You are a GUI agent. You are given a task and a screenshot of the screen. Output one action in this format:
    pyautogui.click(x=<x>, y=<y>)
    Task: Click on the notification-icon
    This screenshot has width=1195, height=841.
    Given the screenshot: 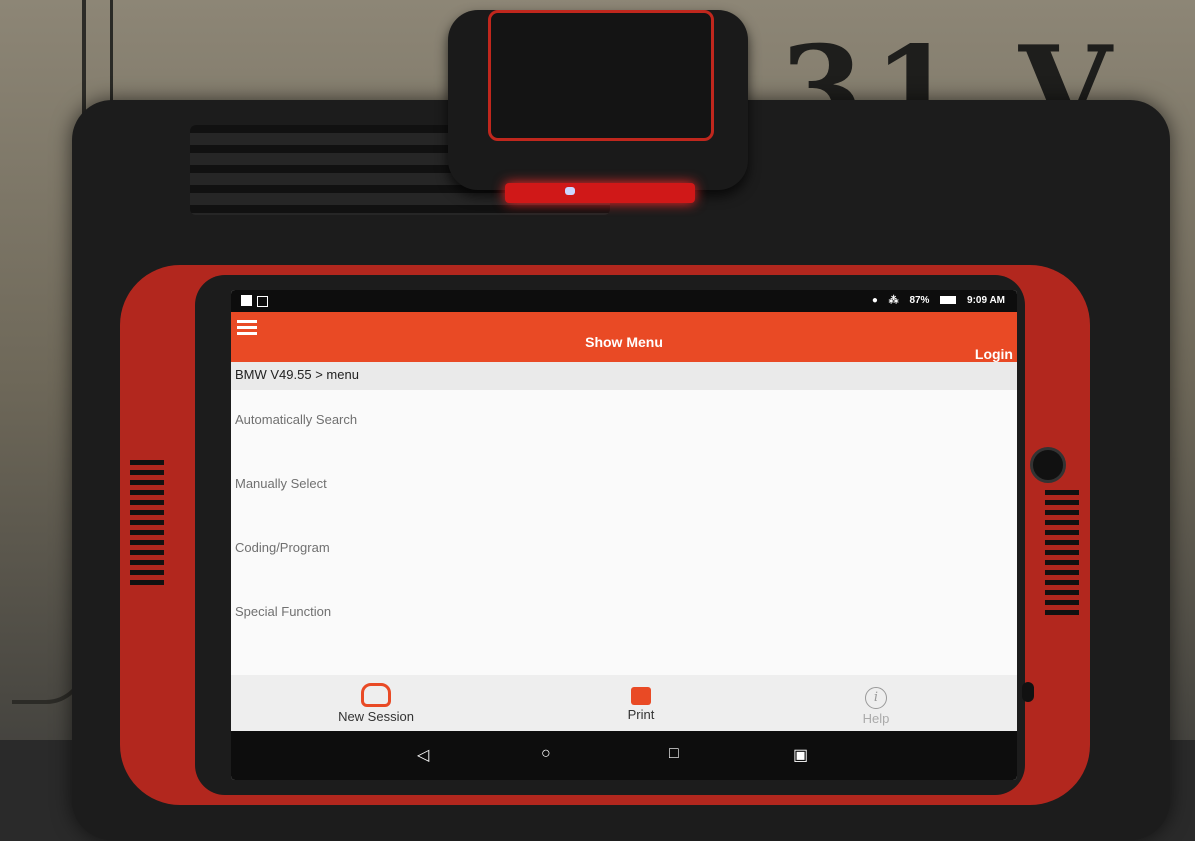 What is the action you would take?
    pyautogui.click(x=246, y=300)
    